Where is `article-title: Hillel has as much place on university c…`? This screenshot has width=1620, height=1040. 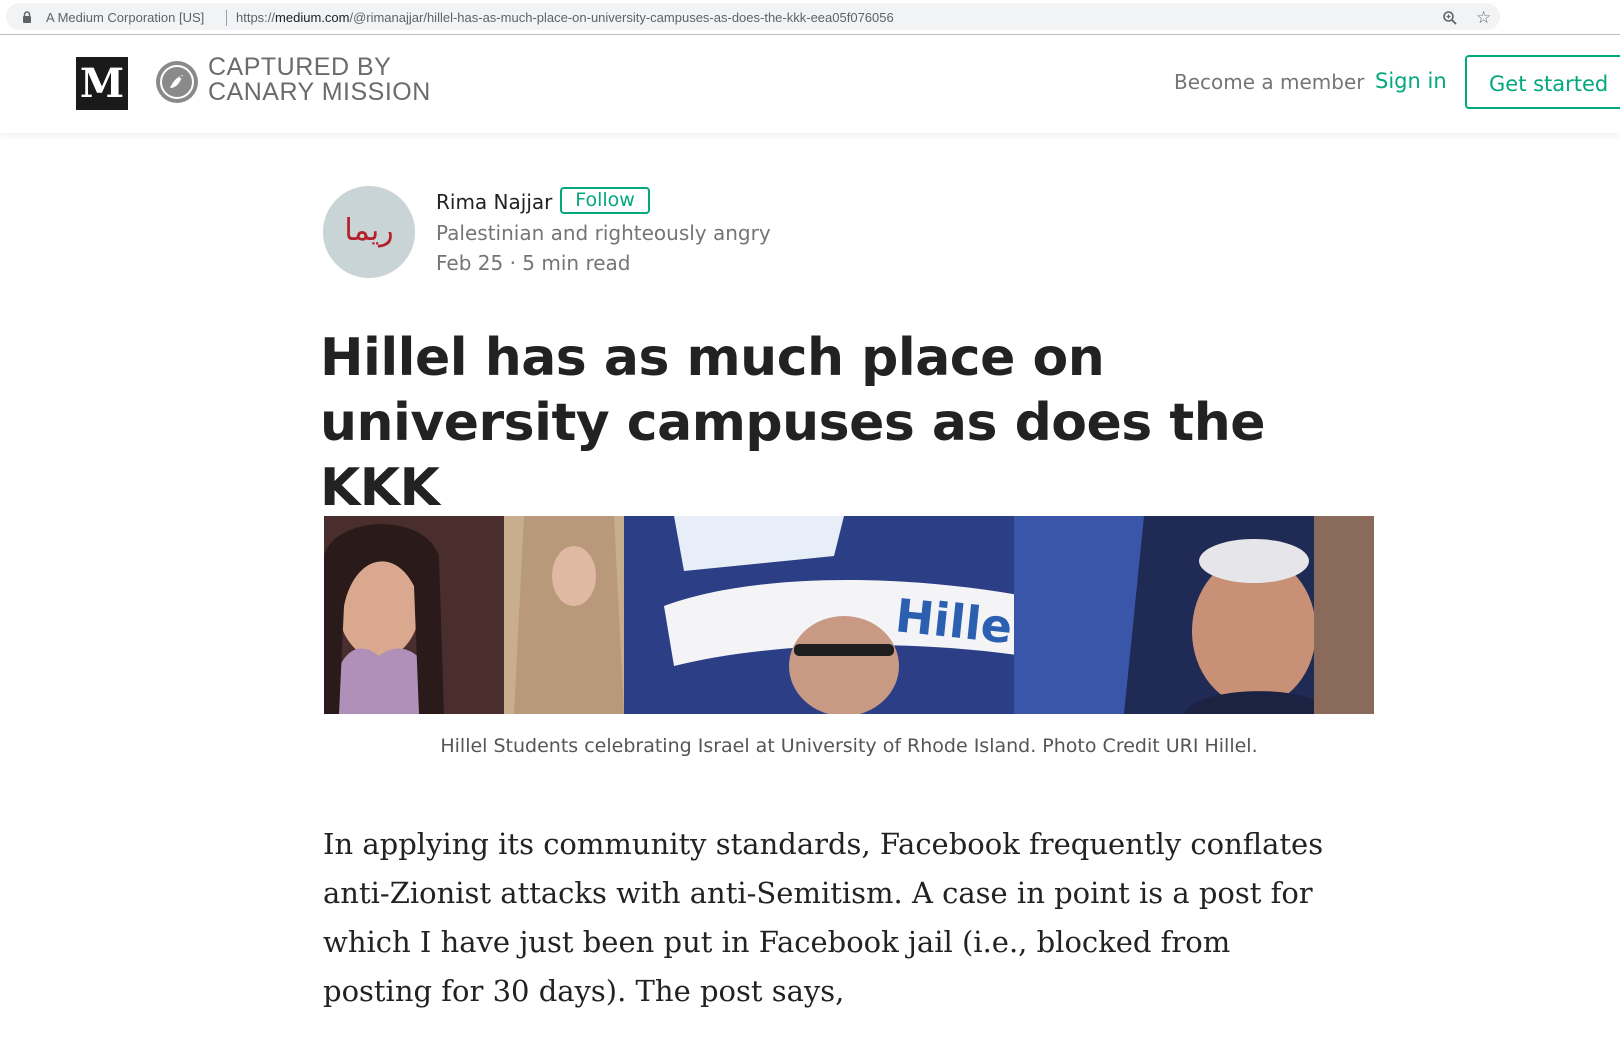
article-title: Hillel has as much place on university c… is located at coordinates (792, 423).